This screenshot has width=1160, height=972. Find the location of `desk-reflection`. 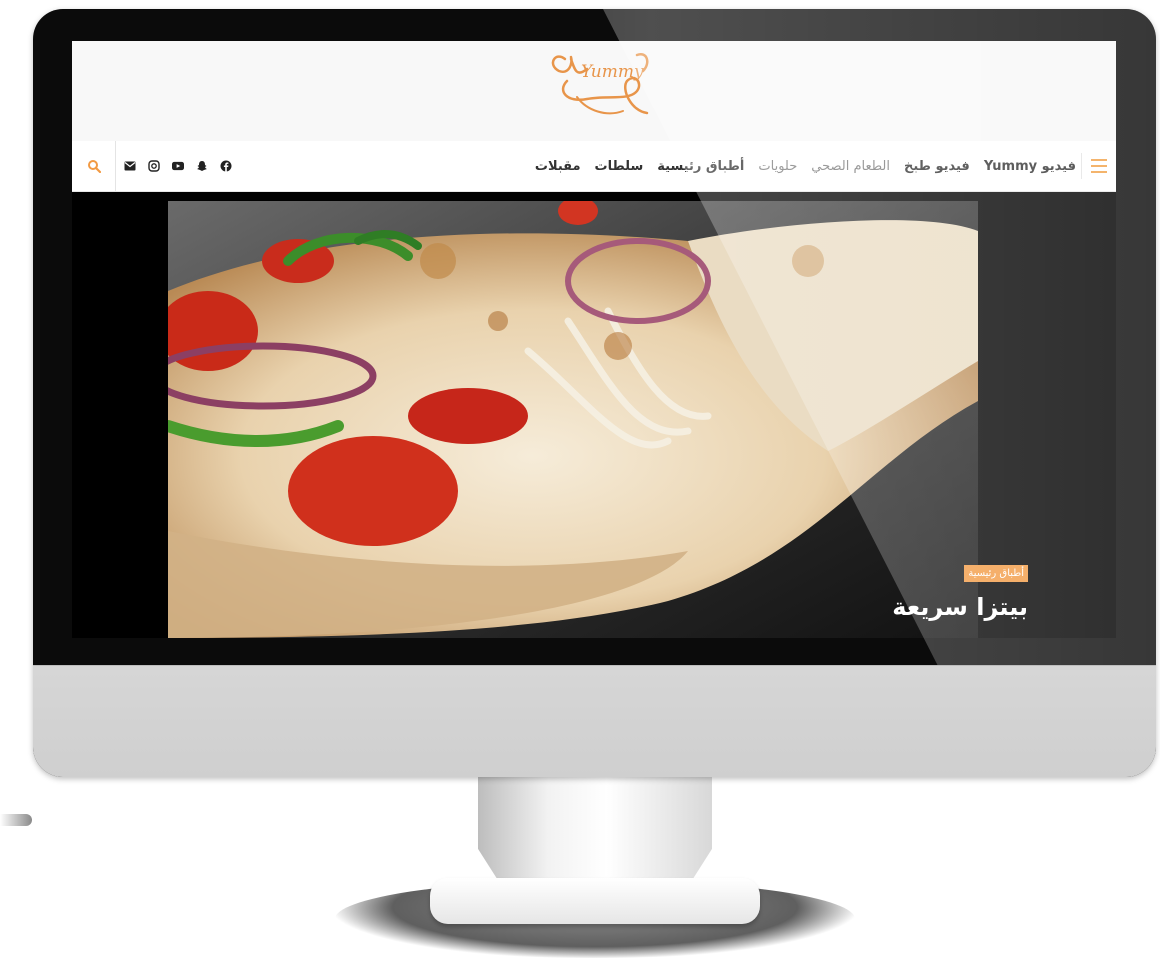

desk-reflection is located at coordinates (16, 820).